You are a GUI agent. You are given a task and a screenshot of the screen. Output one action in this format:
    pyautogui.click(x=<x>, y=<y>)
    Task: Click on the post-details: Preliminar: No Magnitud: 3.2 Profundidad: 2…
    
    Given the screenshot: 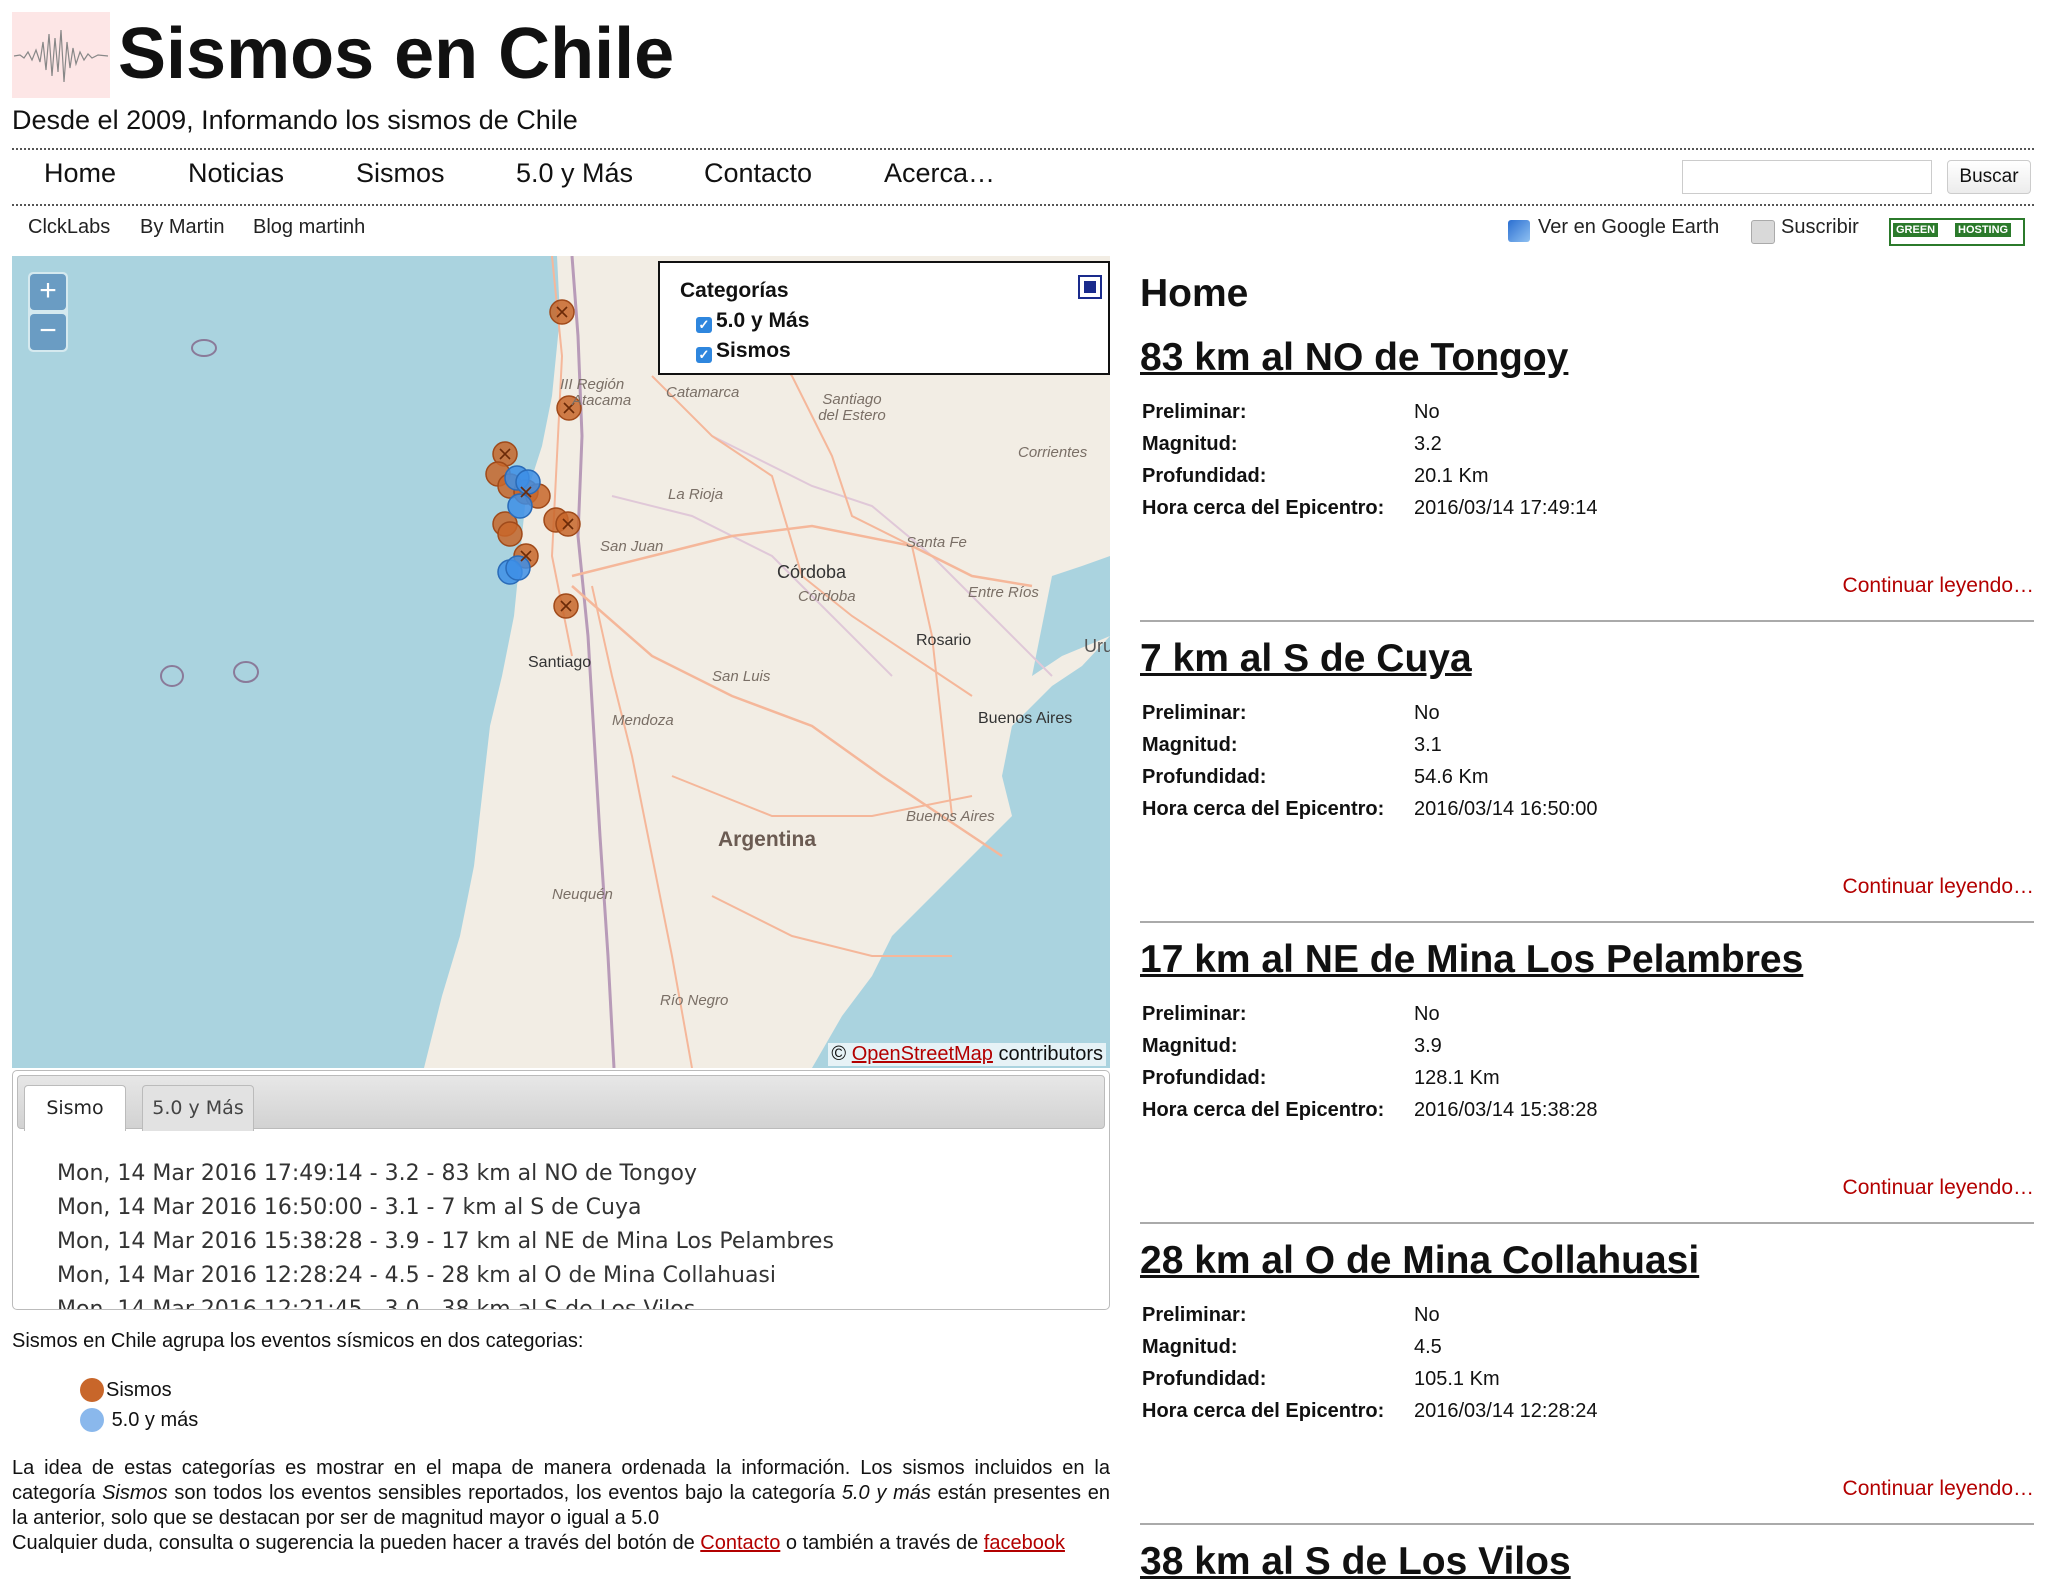 What is the action you would take?
    pyautogui.click(x=1372, y=460)
    